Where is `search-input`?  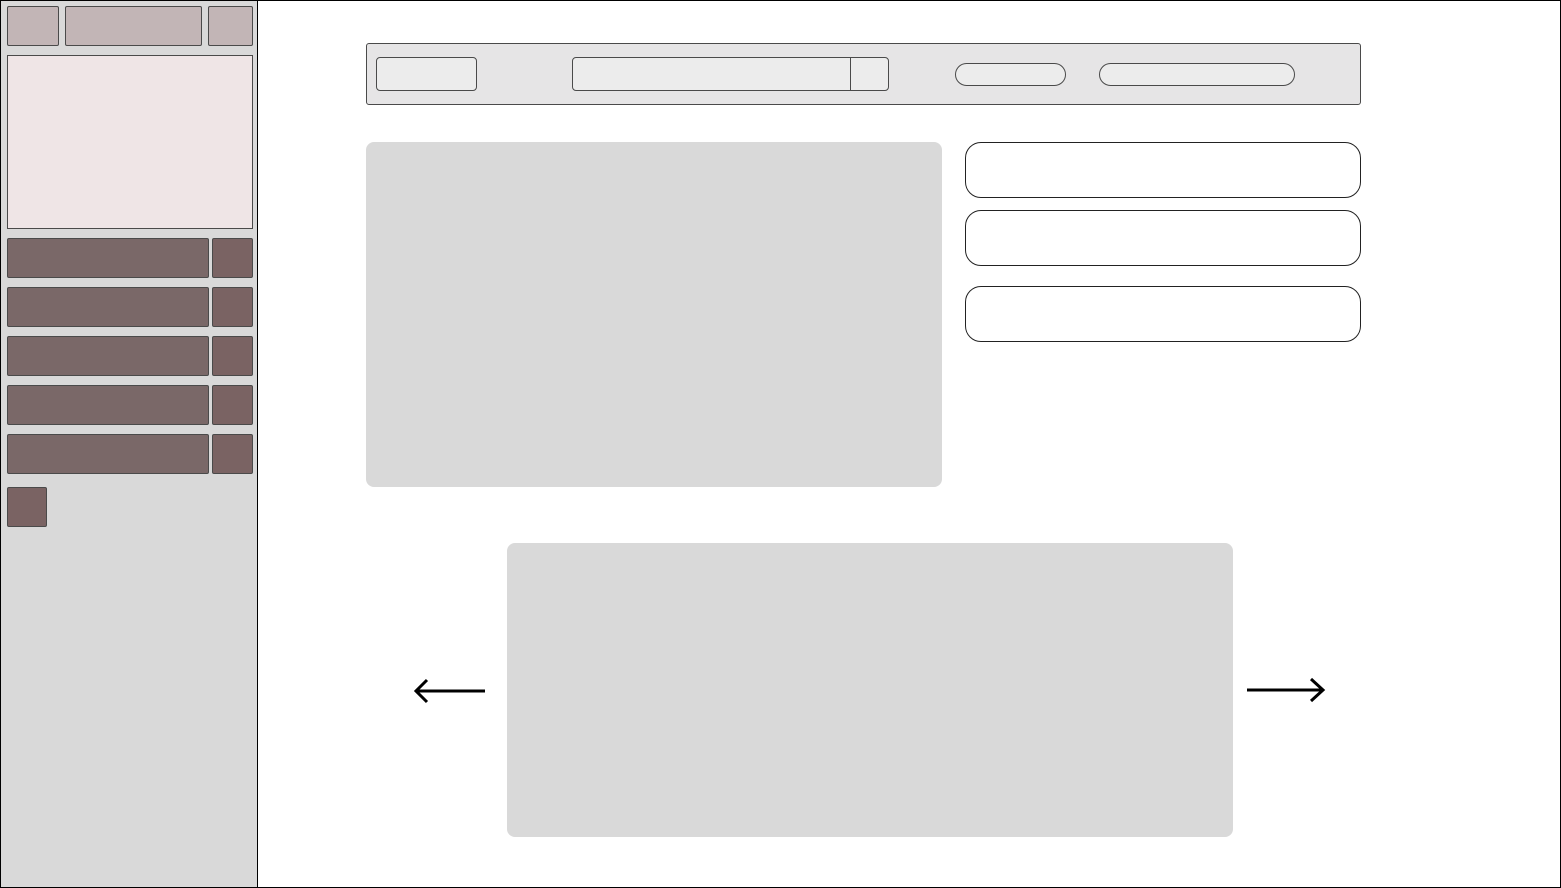
search-input is located at coordinates (712, 74).